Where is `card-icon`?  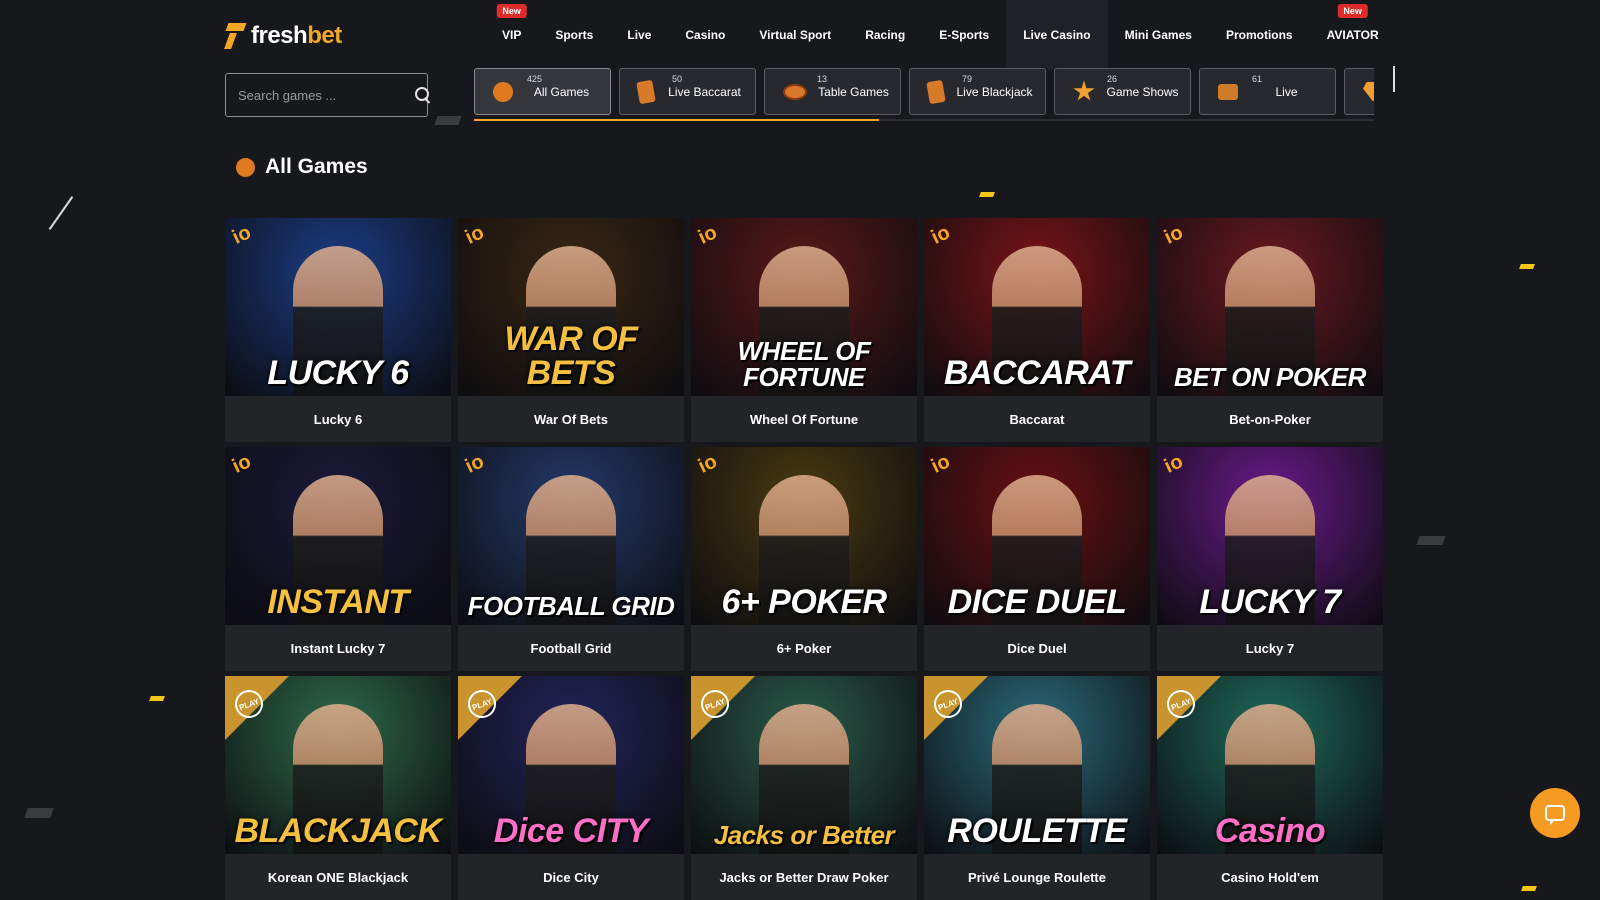
card-icon is located at coordinates (936, 91).